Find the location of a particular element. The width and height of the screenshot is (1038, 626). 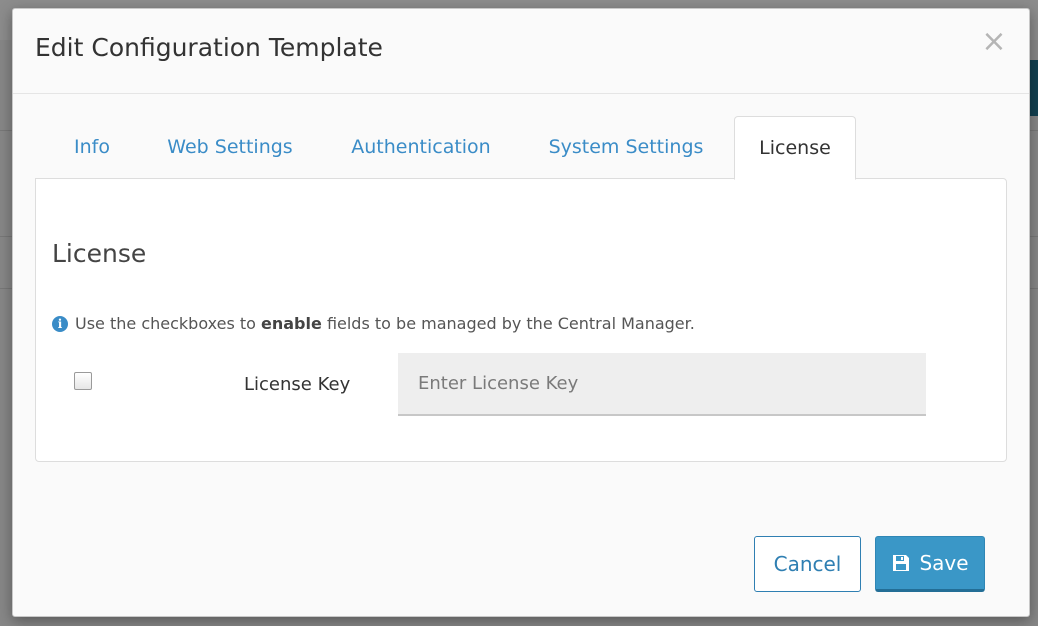

tab-authentication: Authentication is located at coordinates (421, 147).